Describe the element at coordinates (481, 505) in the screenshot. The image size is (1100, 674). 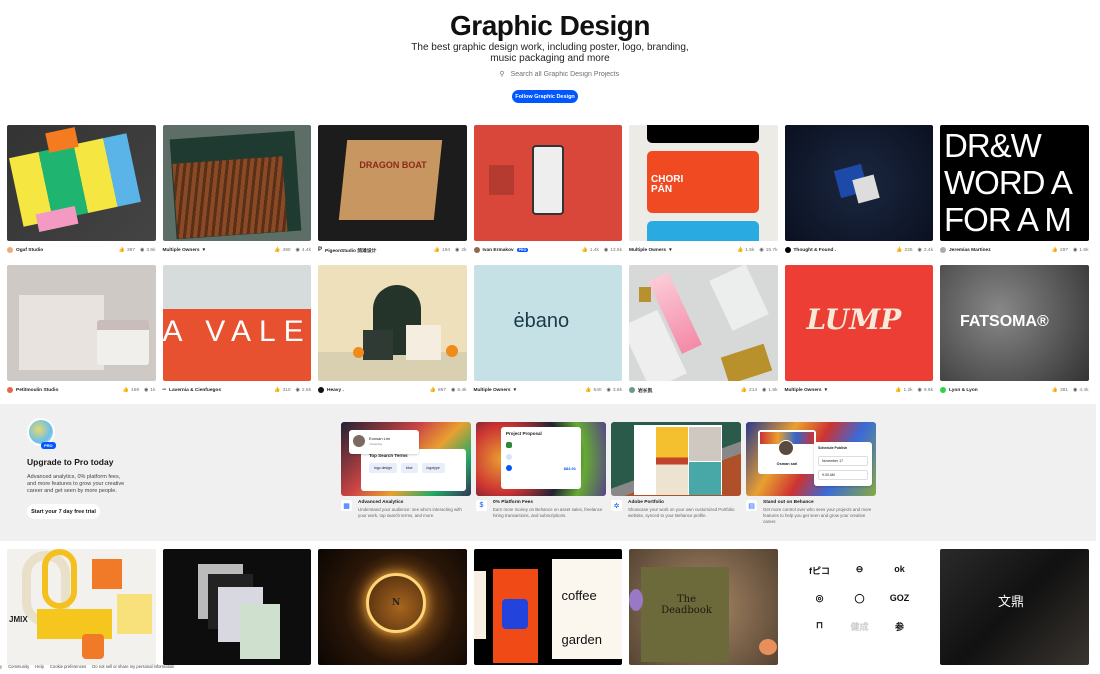
I see `fees-icon: $` at that location.